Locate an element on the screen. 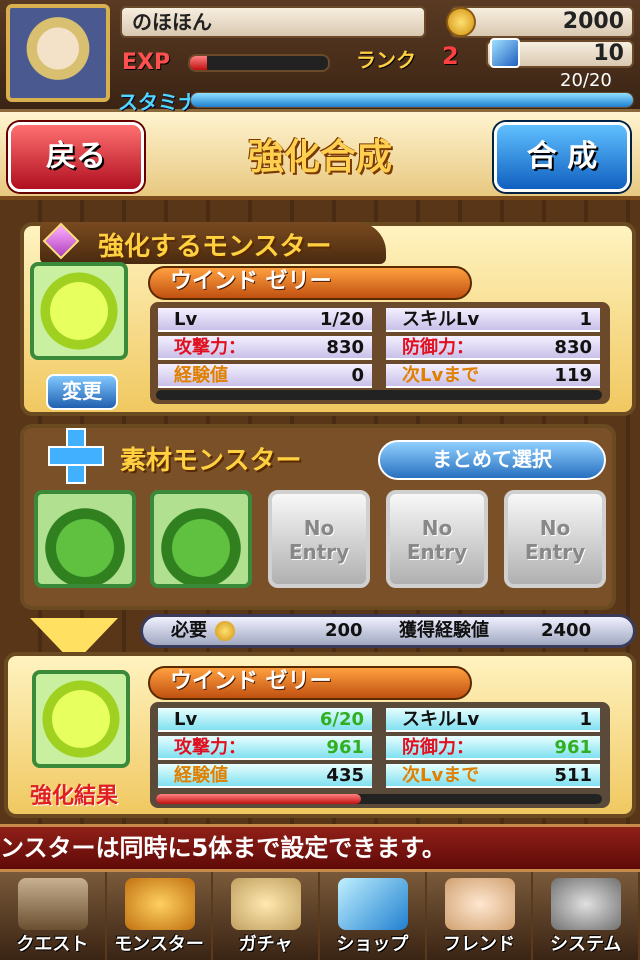 The height and width of the screenshot is (960, 640). result-exp-bar-fill is located at coordinates (259, 799).